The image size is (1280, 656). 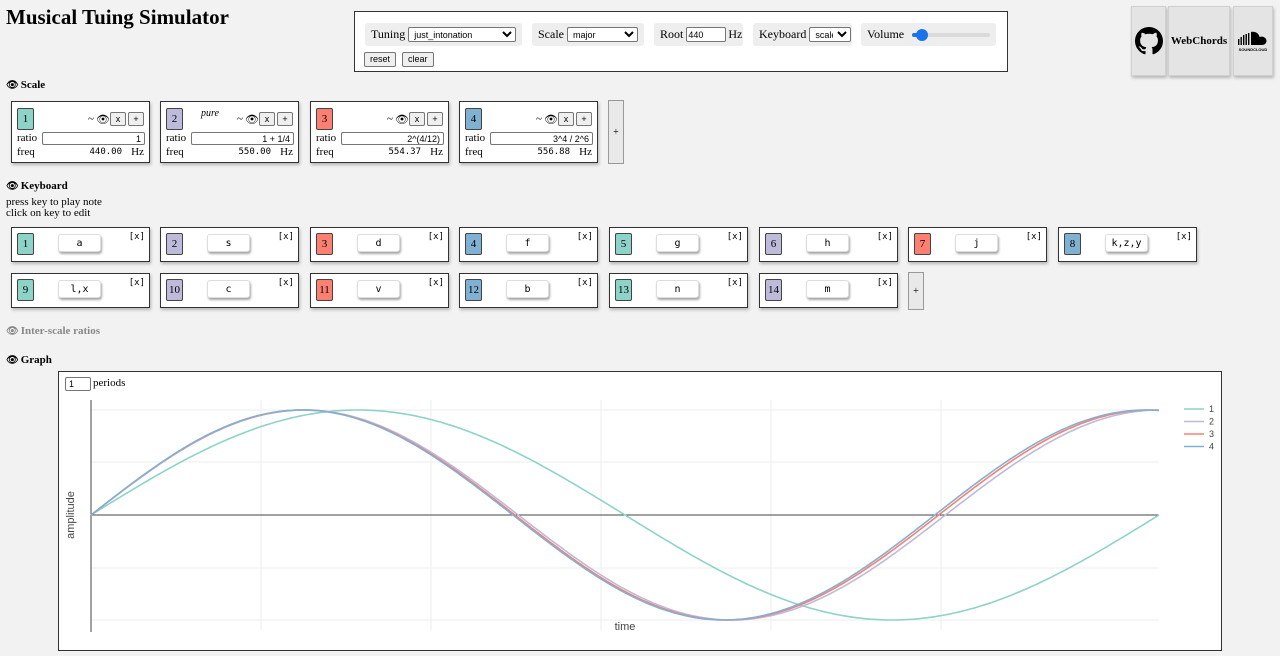 I want to click on key-binding-button: h, so click(x=827, y=243).